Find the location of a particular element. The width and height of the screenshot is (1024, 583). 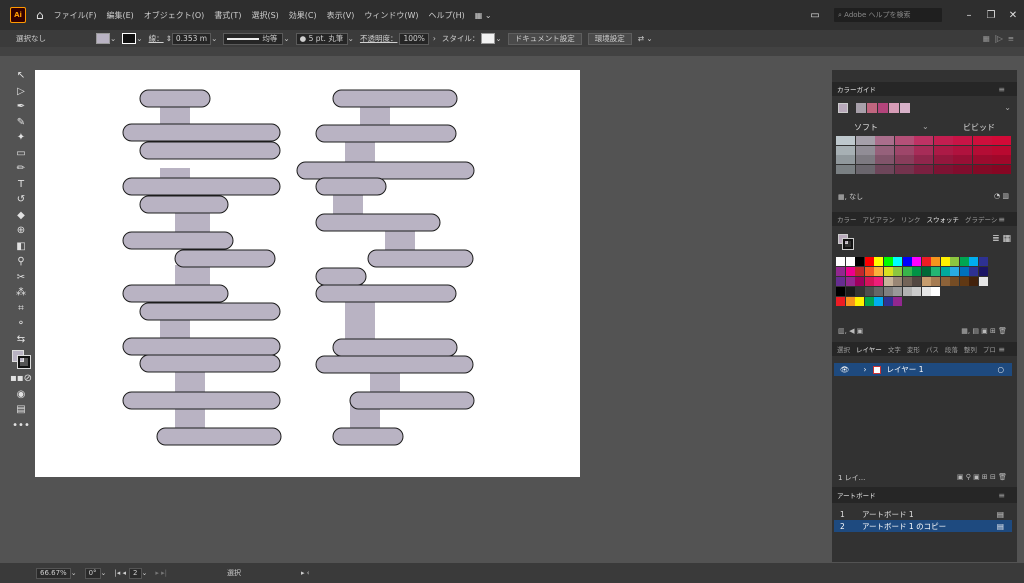

curvature-tool-icon: ✎ is located at coordinates (21, 123).